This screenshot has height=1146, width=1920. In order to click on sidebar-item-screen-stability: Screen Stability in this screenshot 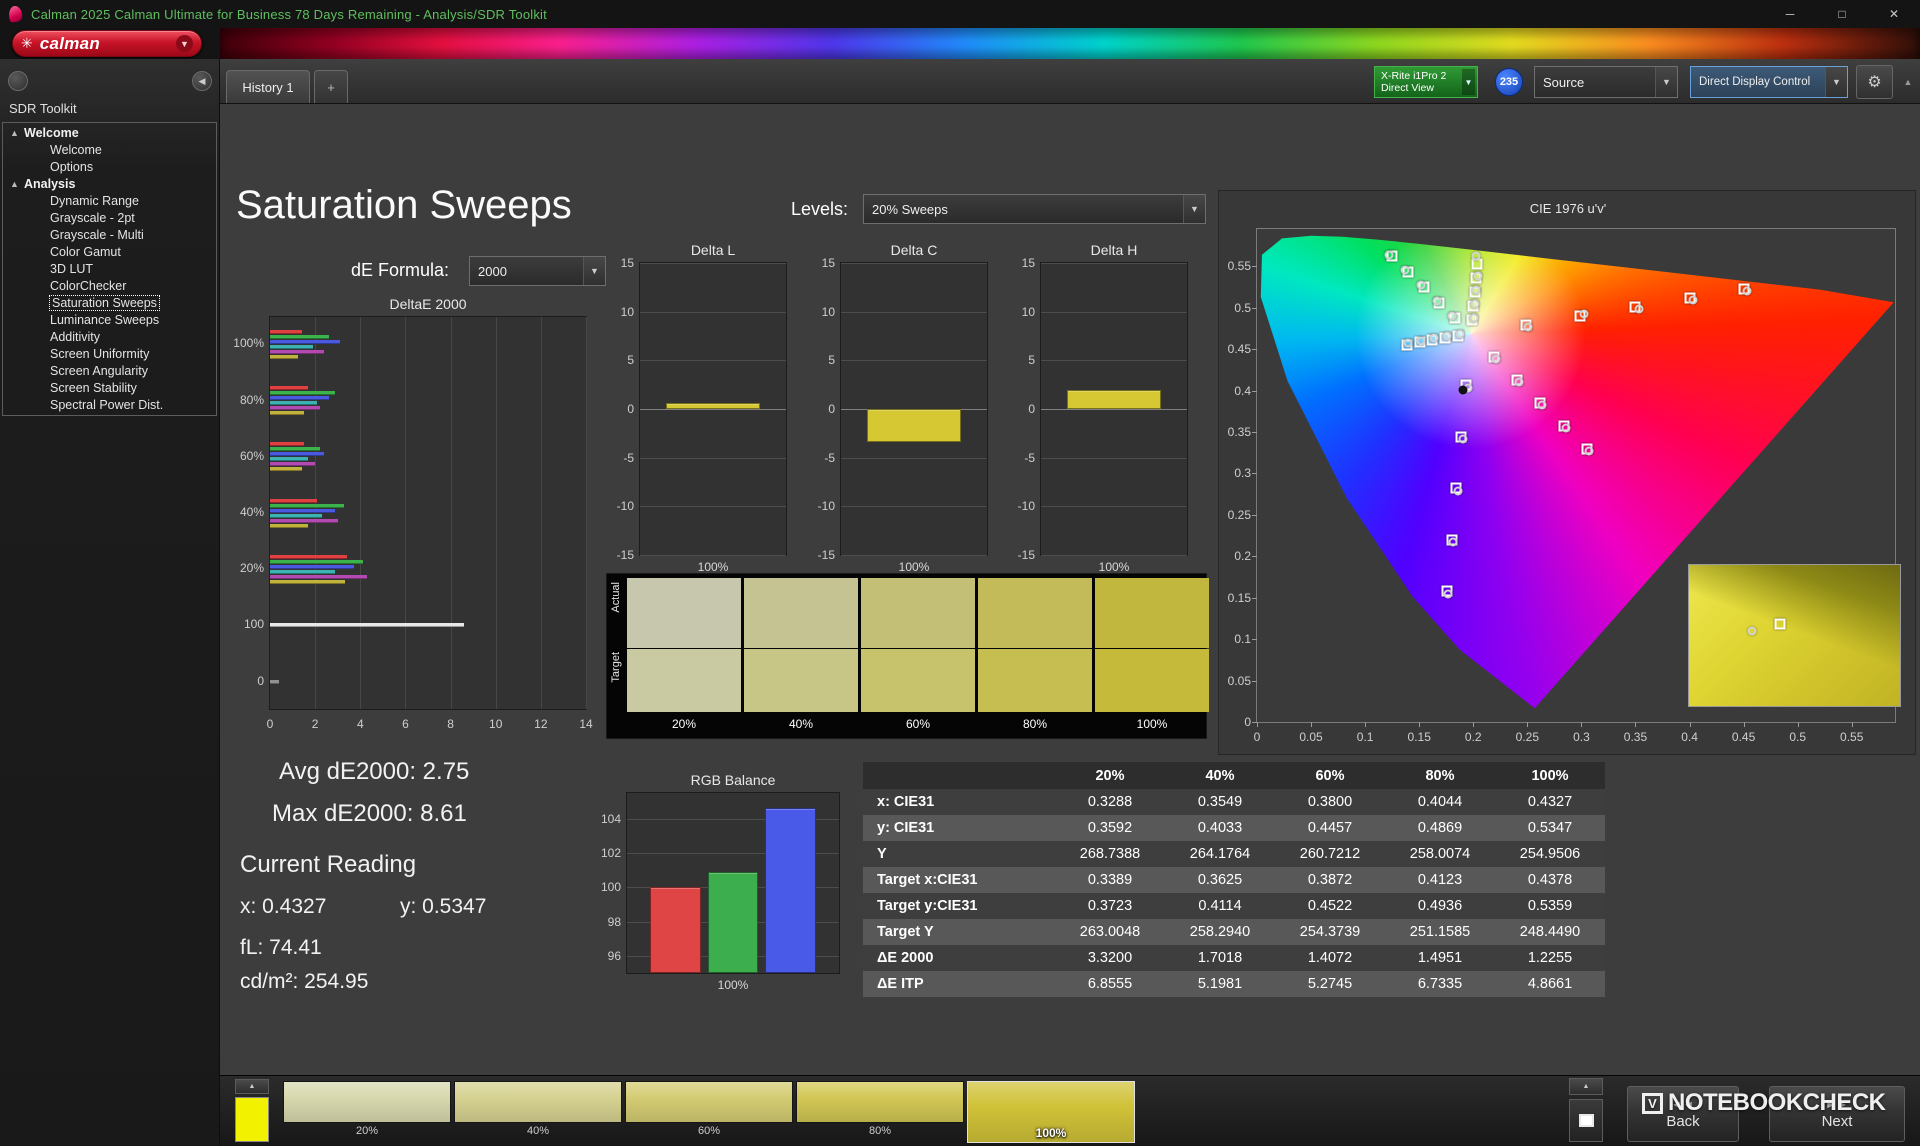, I will do `click(109, 388)`.